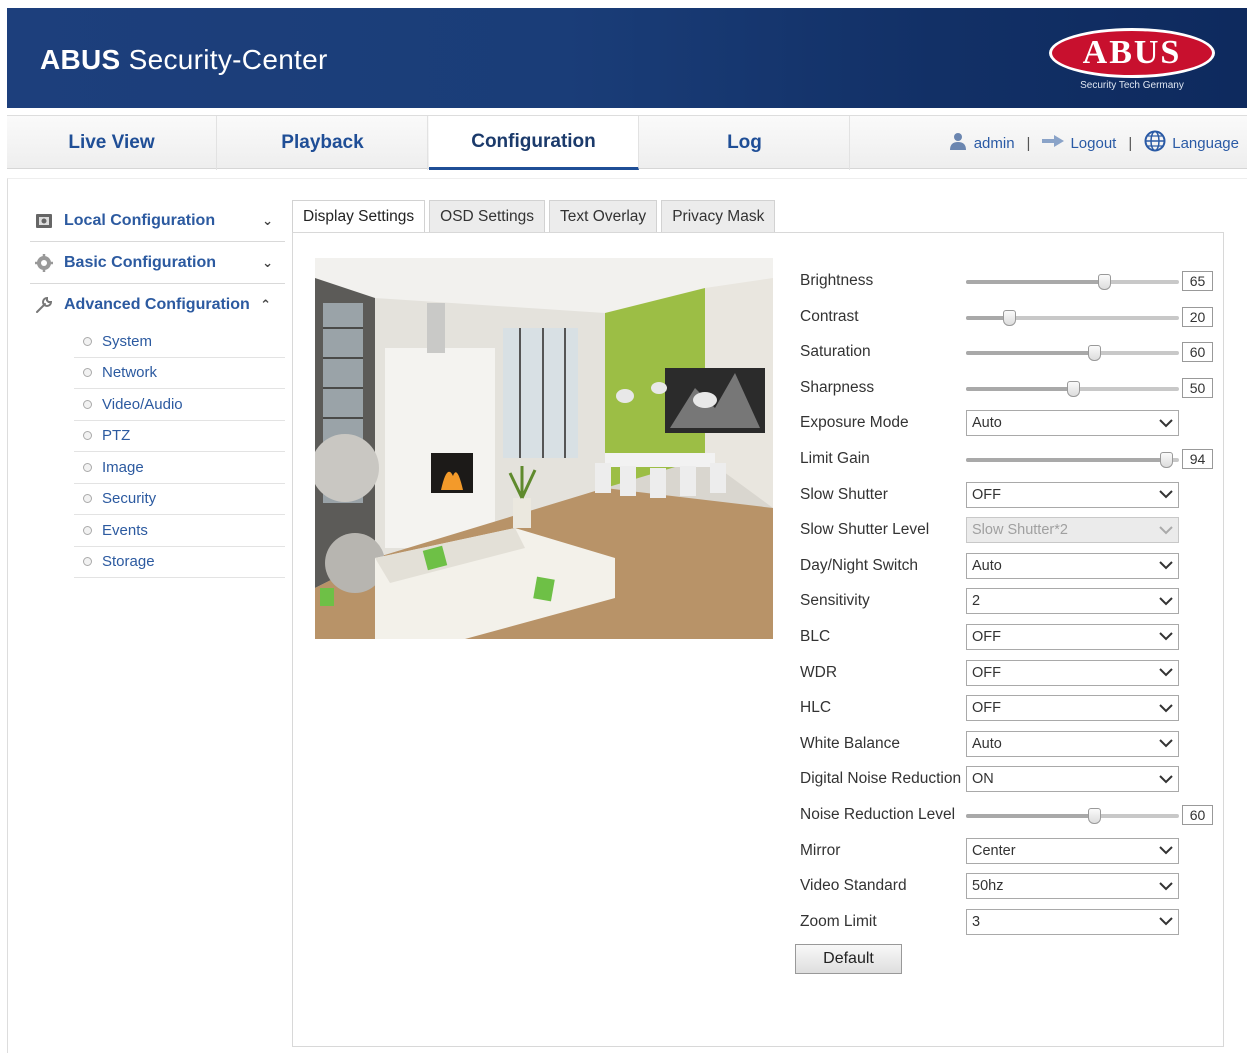 Image resolution: width=1248 pixels, height=1053 pixels. What do you see at coordinates (976, 601) in the screenshot?
I see `select-value: 2` at bounding box center [976, 601].